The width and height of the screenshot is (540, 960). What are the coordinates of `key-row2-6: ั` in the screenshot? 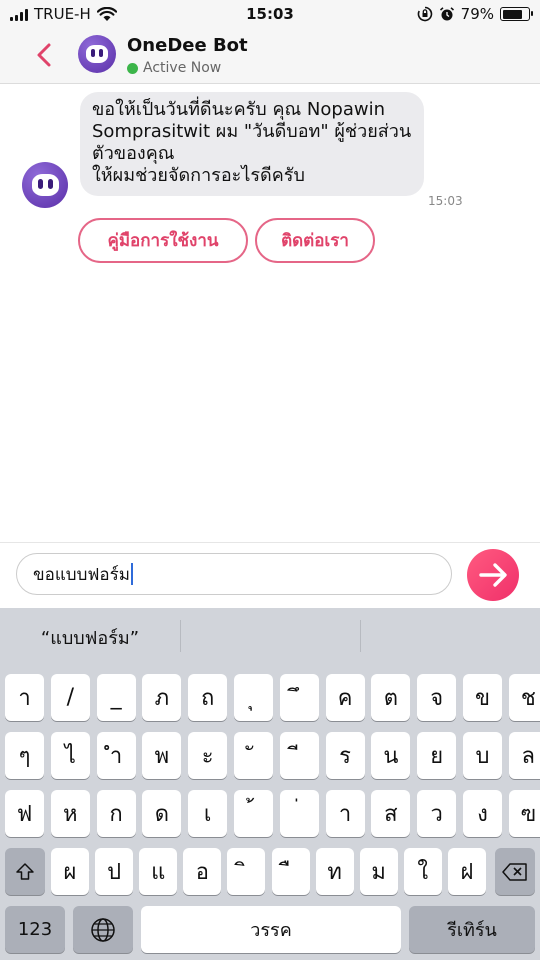 It's located at (253, 755).